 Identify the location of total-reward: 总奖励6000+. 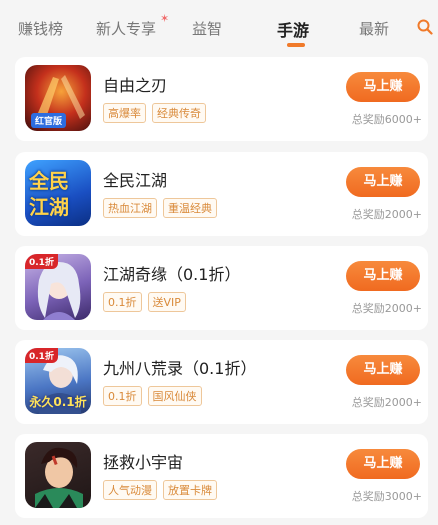
(386, 119).